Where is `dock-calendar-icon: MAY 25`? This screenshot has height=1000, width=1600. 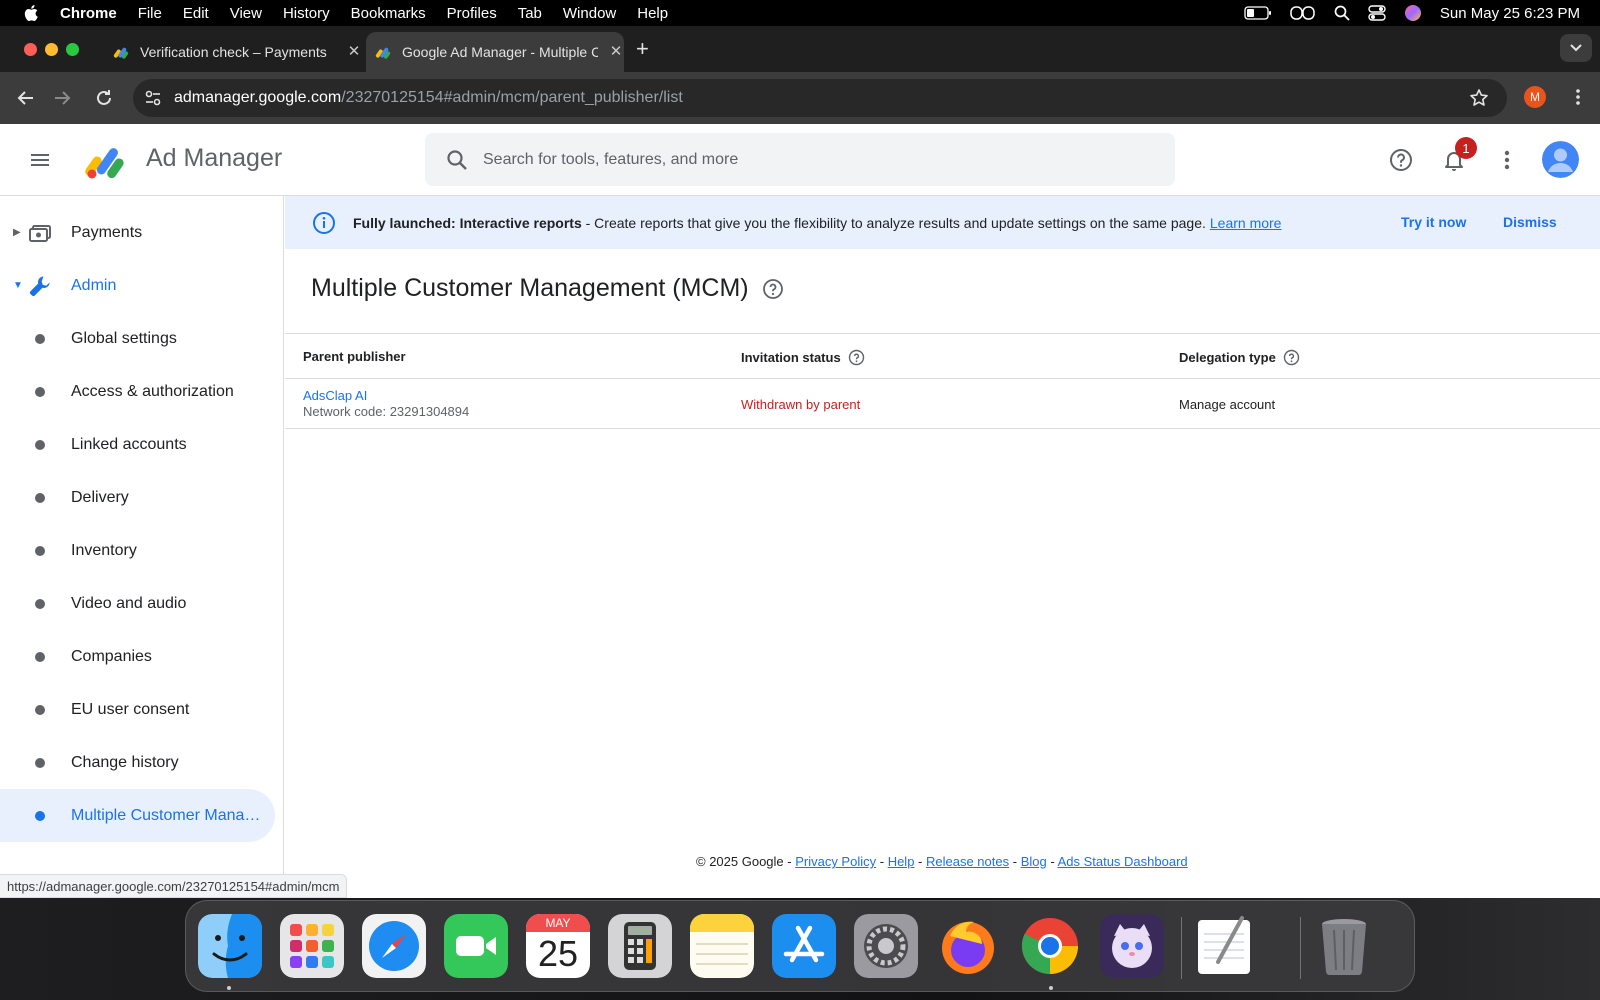
dock-calendar-icon: MAY 25 is located at coordinates (558, 946).